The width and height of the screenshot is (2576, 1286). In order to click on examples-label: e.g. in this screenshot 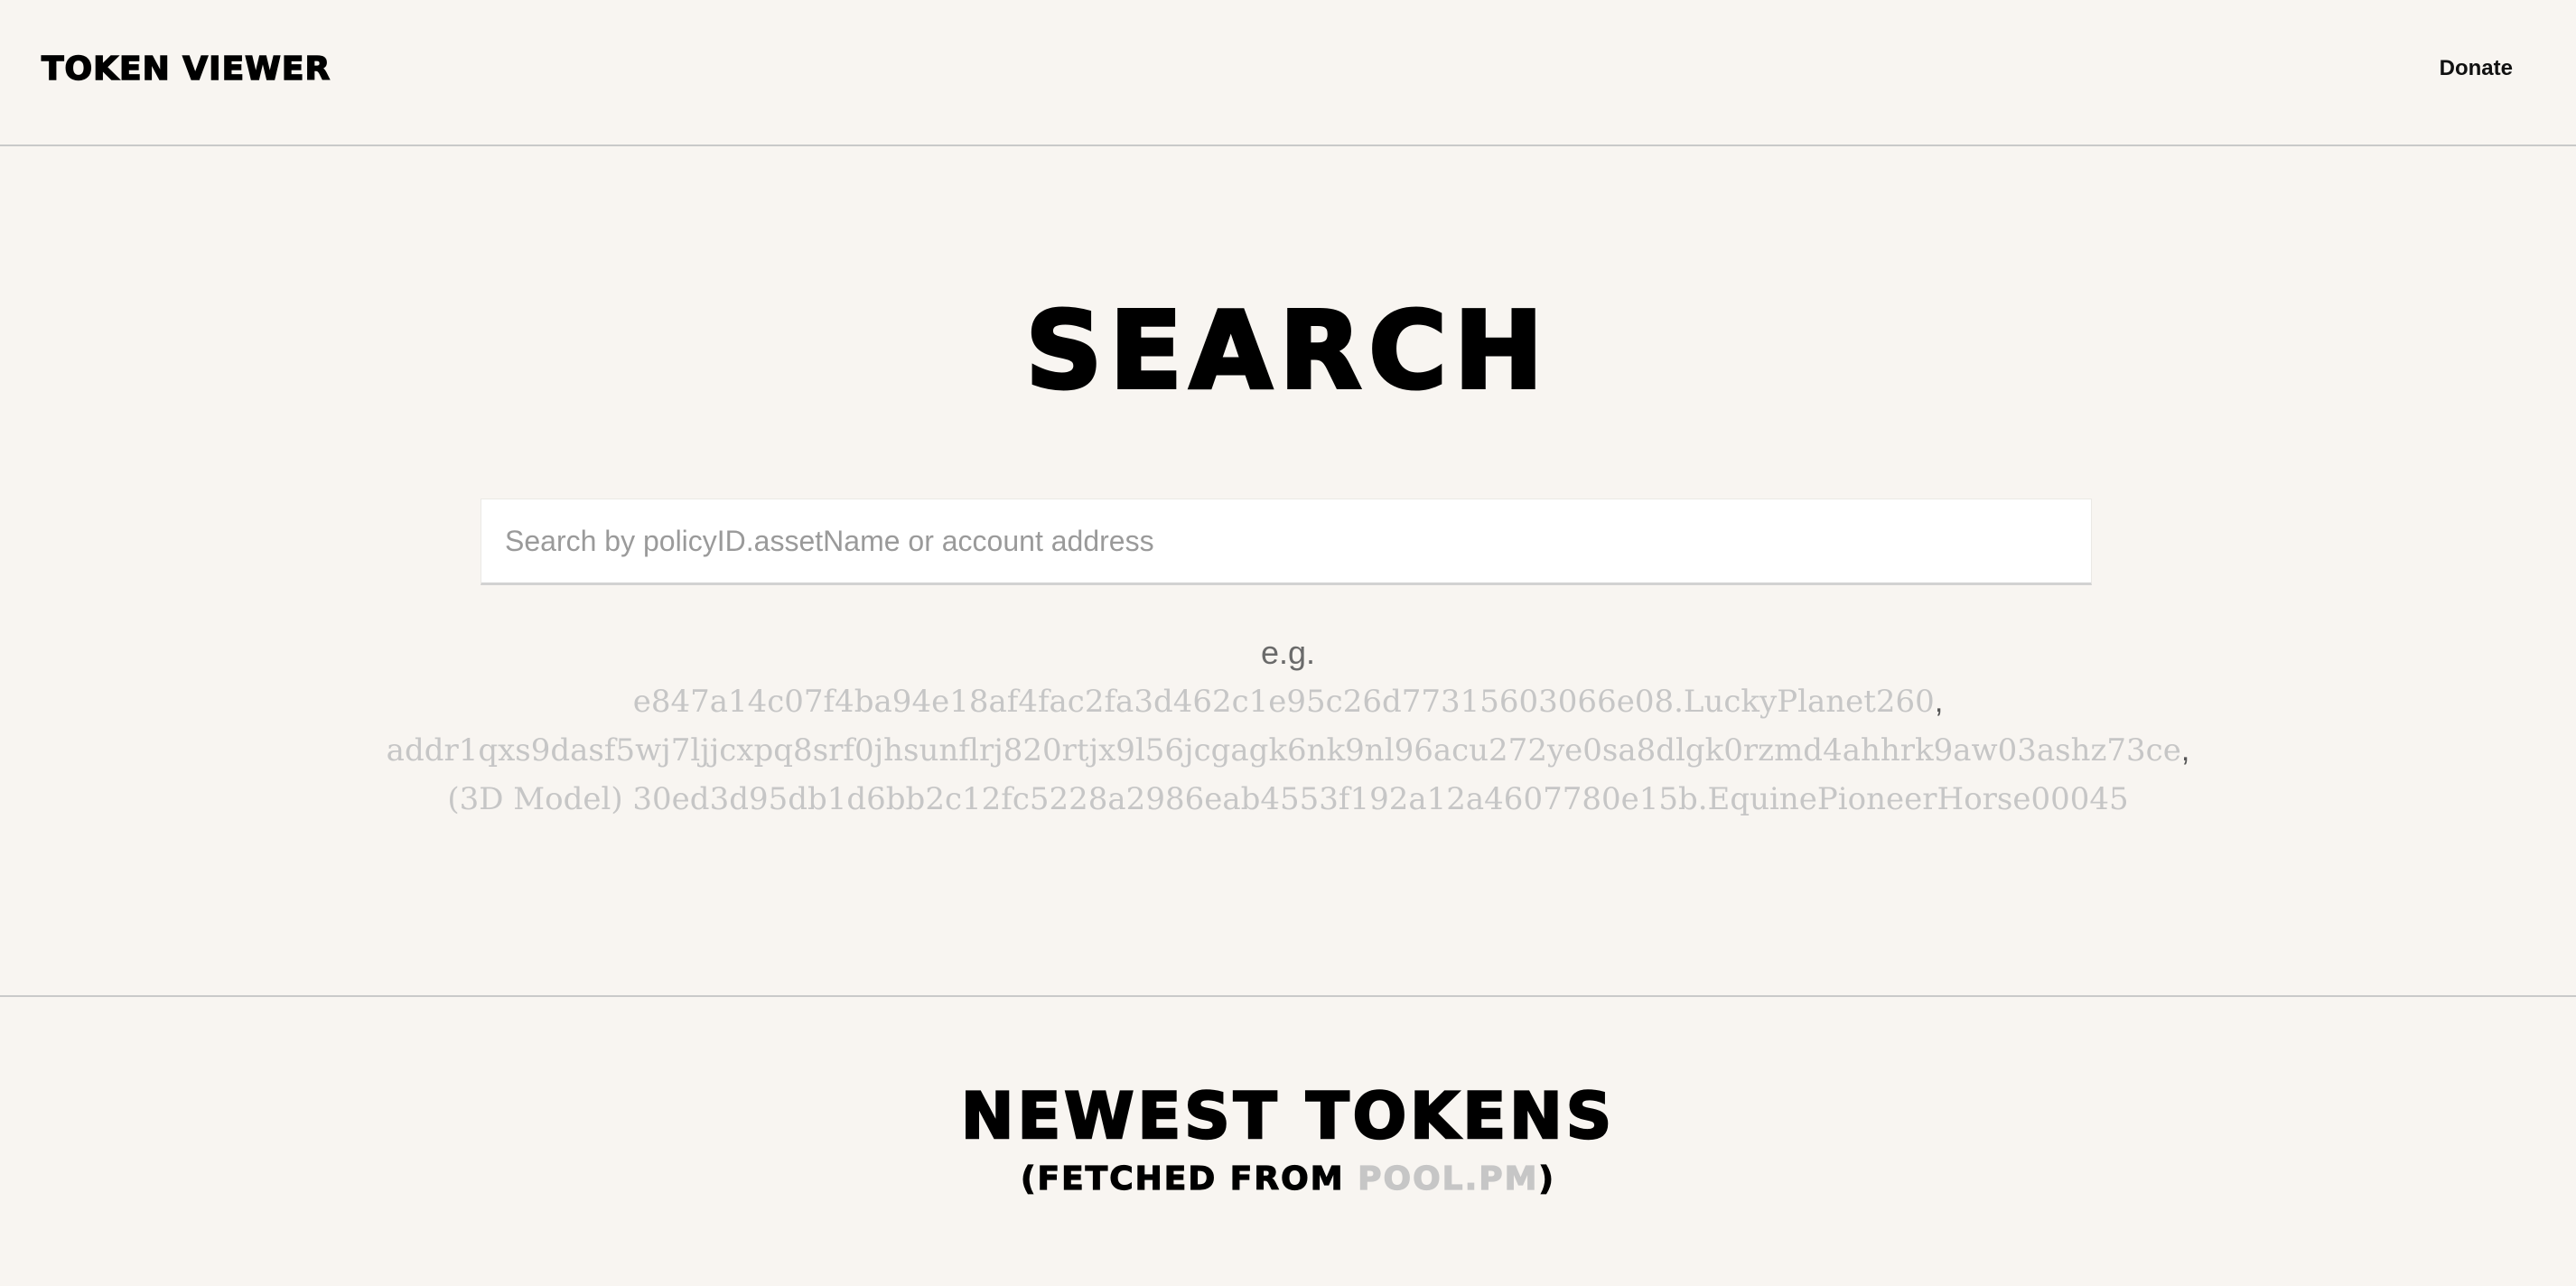, I will do `click(1288, 652)`.